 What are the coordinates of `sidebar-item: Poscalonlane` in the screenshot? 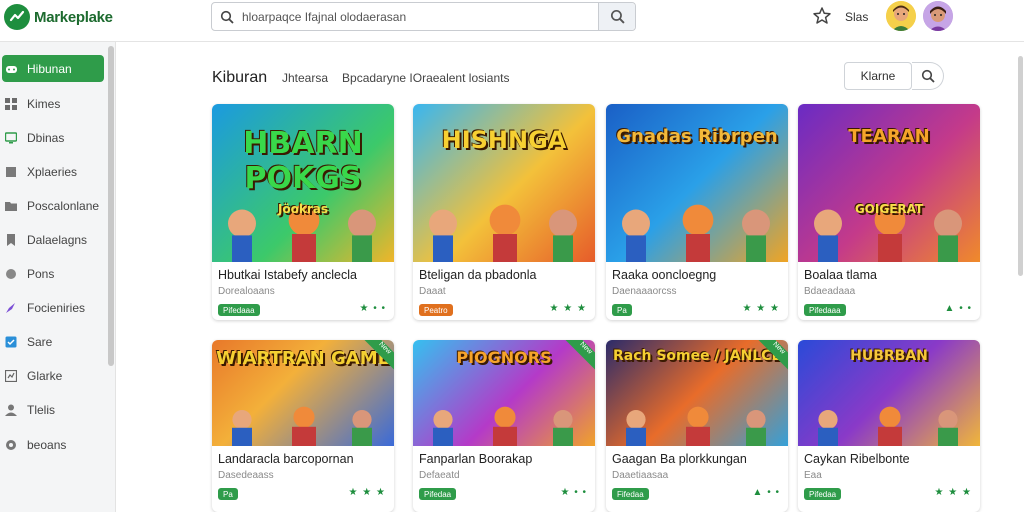 It's located at (53, 205).